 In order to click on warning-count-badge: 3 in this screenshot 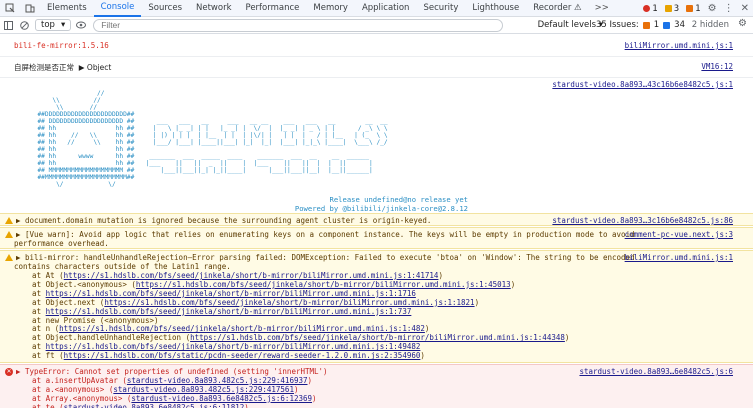, I will do `click(672, 8)`.